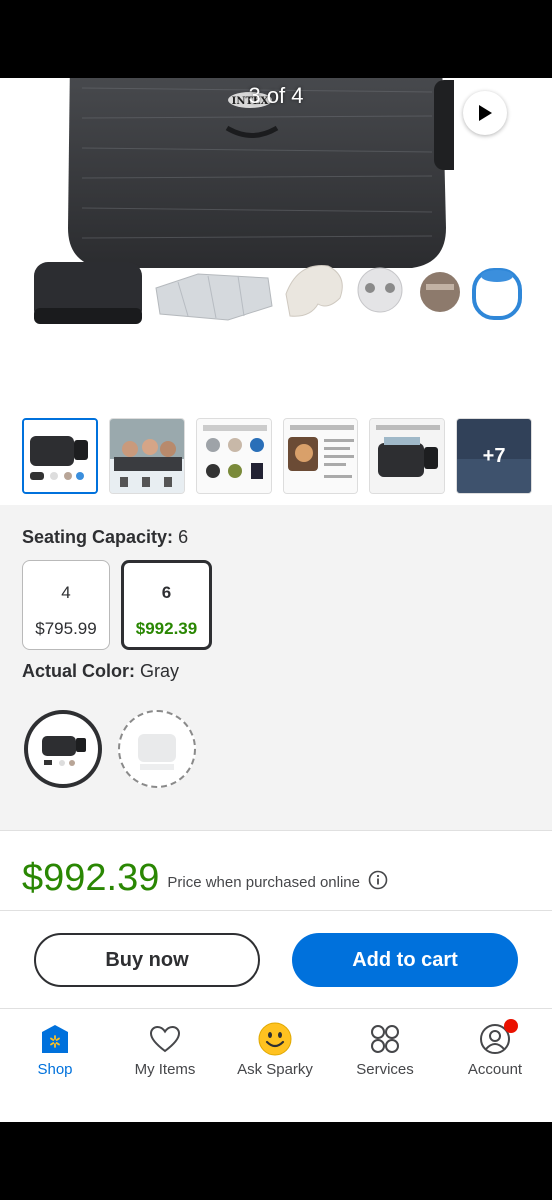 This screenshot has width=552, height=1200. Describe the element at coordinates (66, 605) in the screenshot. I see `seating-option-4: 4 $795.99` at that location.